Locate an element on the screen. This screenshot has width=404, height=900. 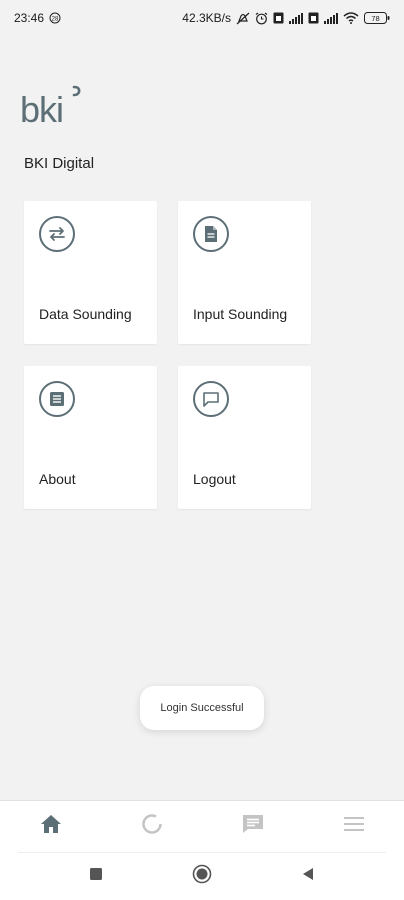
logo-text: bki is located at coordinates (41, 108).